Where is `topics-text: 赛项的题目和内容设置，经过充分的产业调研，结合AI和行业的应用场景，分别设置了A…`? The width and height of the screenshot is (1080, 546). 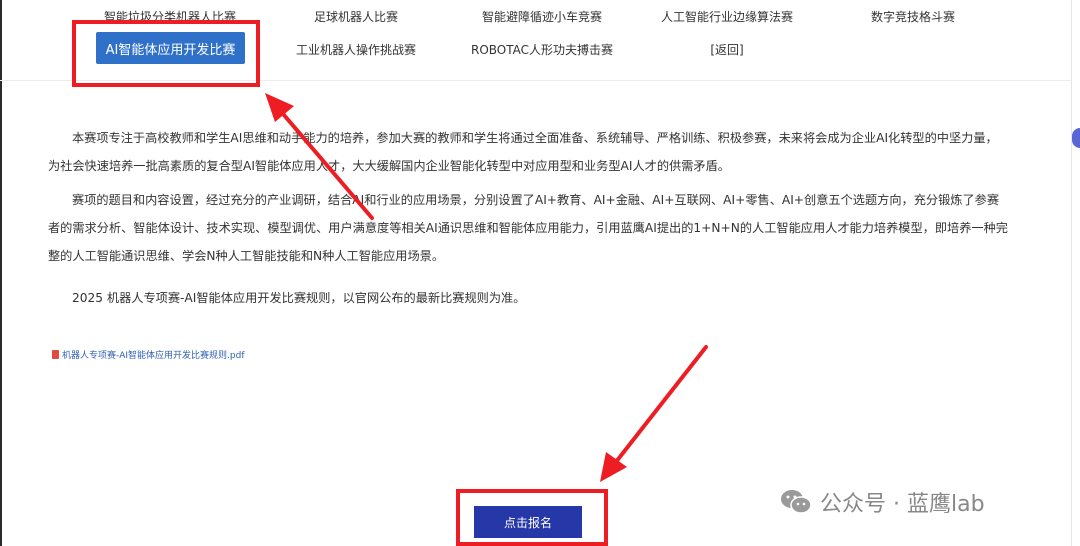 topics-text: 赛项的题目和内容设置，经过充分的产业调研，结合AI和行业的应用场景，分别设置了A… is located at coordinates (528, 228).